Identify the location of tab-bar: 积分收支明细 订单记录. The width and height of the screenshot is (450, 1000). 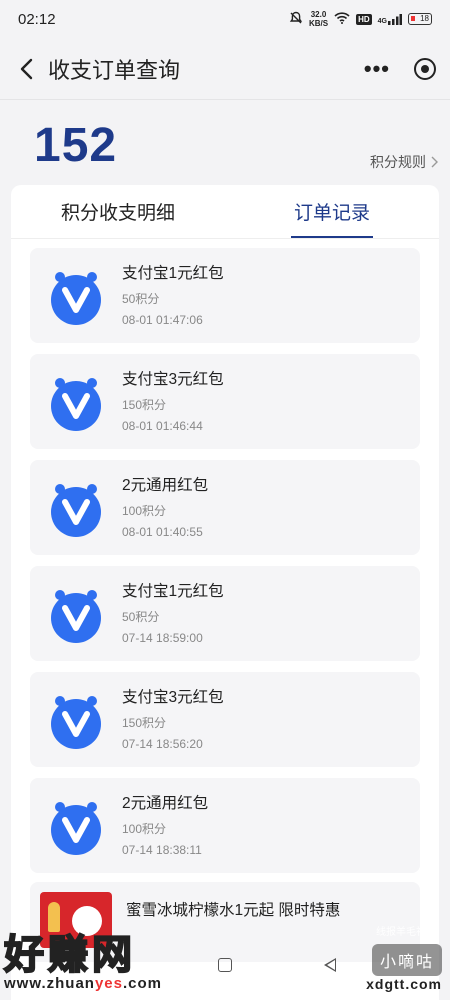
(225, 212).